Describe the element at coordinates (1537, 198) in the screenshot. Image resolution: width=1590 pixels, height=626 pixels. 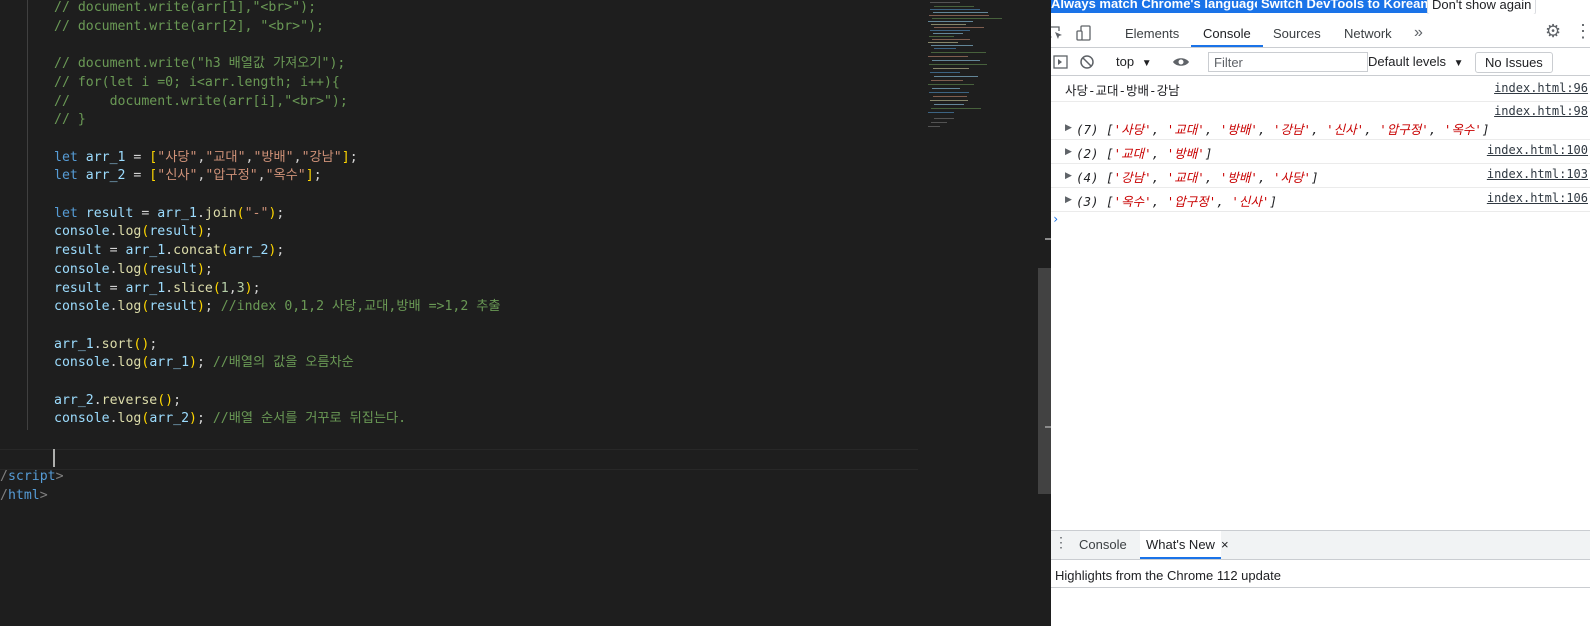
I see `source-link: index.html:106` at that location.